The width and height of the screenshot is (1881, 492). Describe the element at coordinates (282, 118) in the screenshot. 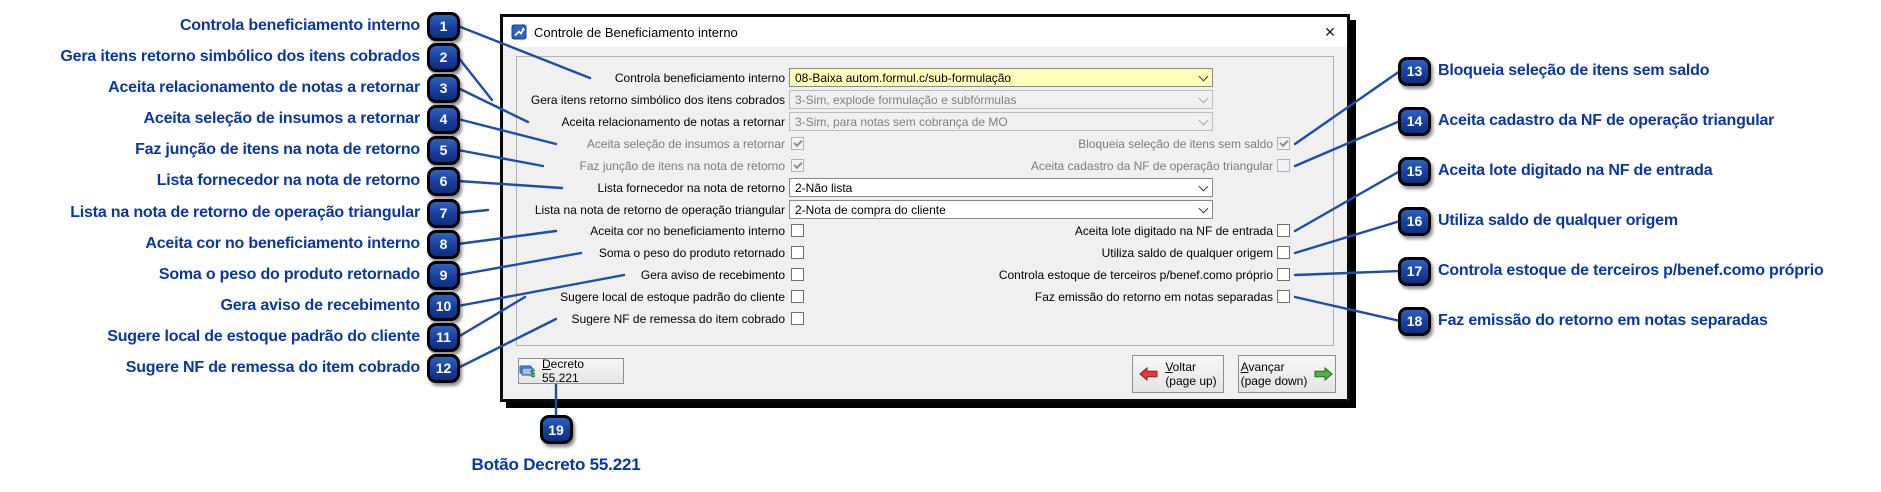

I see `callout-label: Aceita seleção de insumos a retornar` at that location.